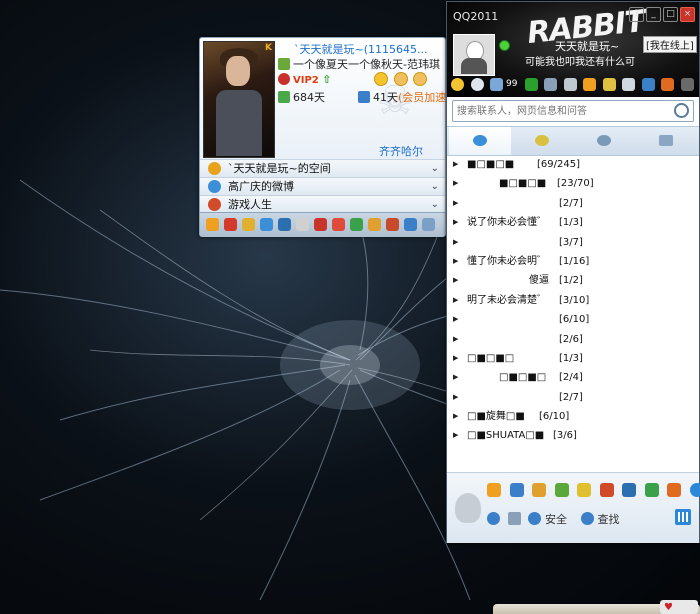 Image resolution: width=700 pixels, height=614 pixels. I want to click on find-button: 查找, so click(609, 519).